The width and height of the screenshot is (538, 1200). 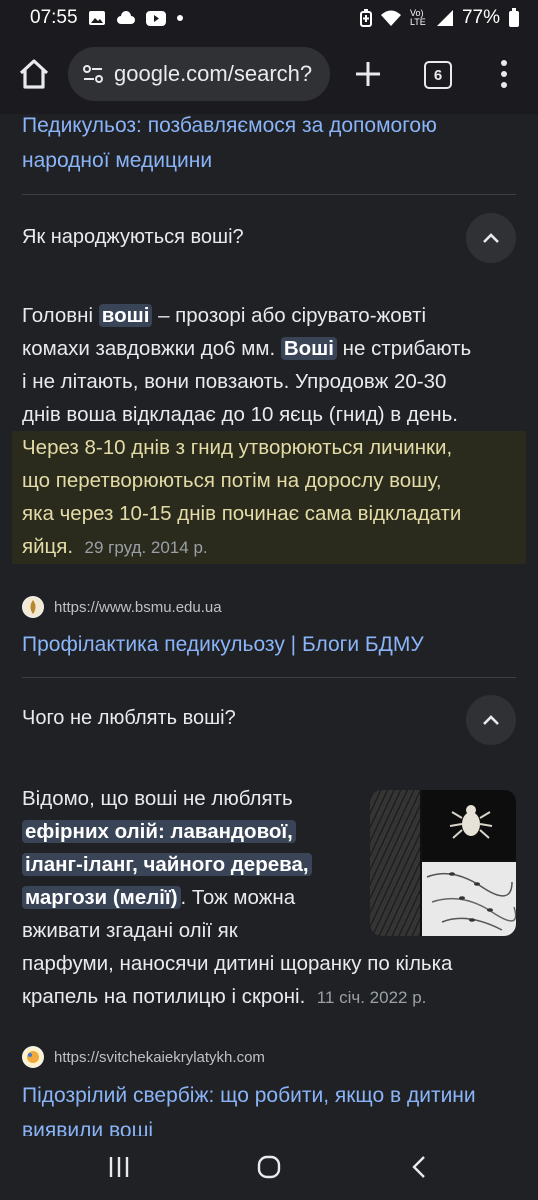 I want to click on site-favicon-icon, so click(x=33, y=1057).